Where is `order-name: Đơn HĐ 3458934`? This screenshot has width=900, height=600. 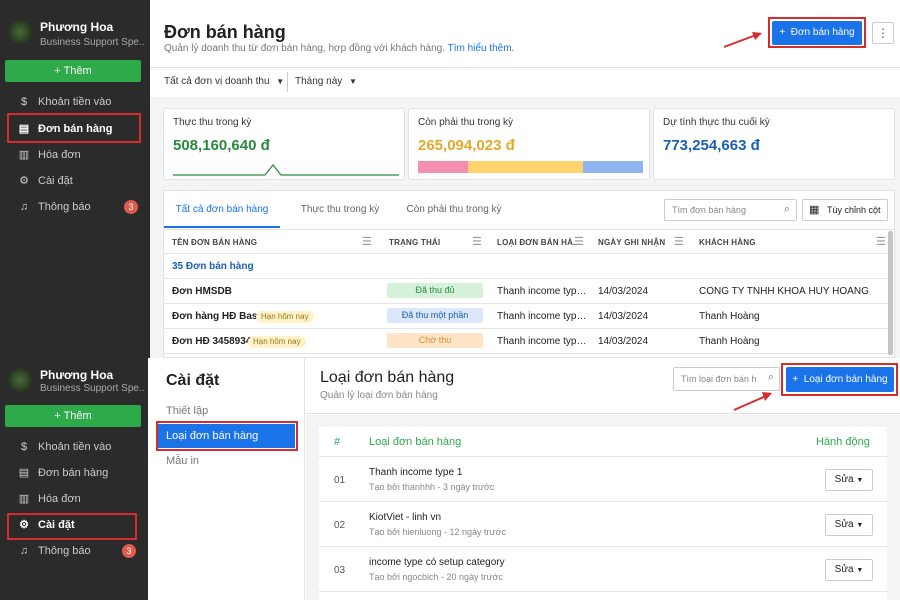 order-name: Đơn HĐ 3458934 is located at coordinates (211, 341).